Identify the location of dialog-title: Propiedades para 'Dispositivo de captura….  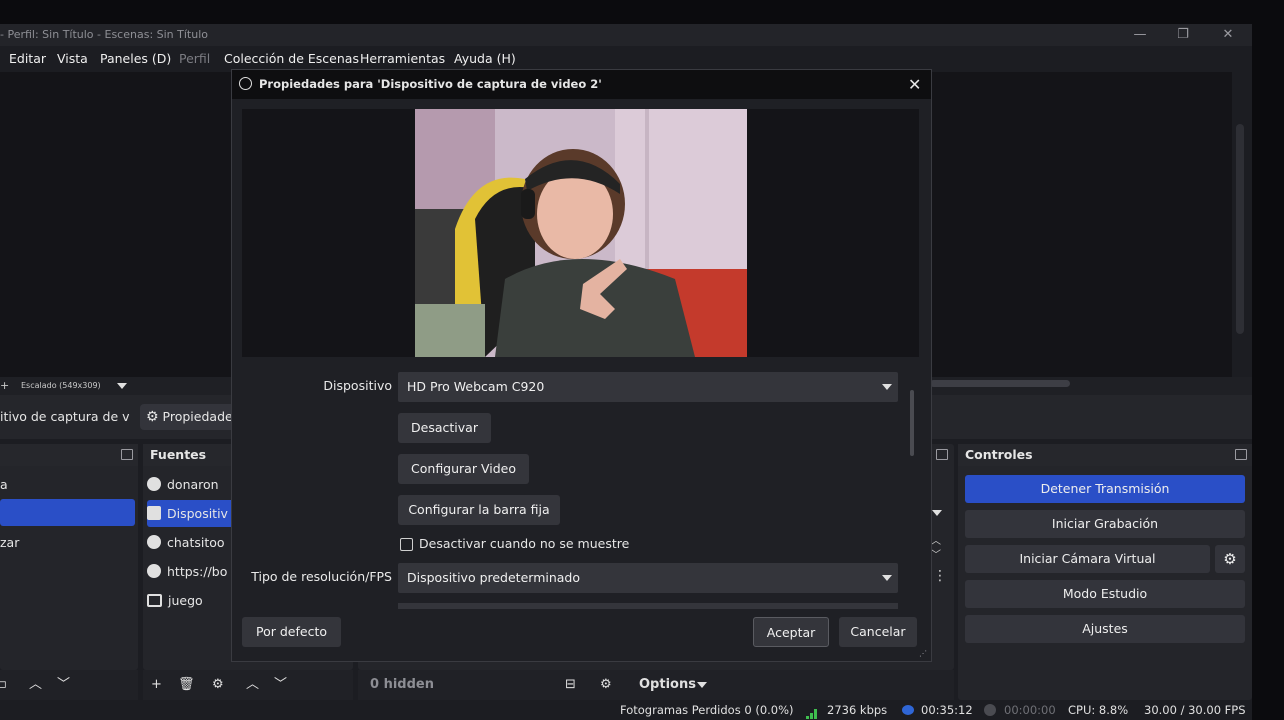
(430, 84).